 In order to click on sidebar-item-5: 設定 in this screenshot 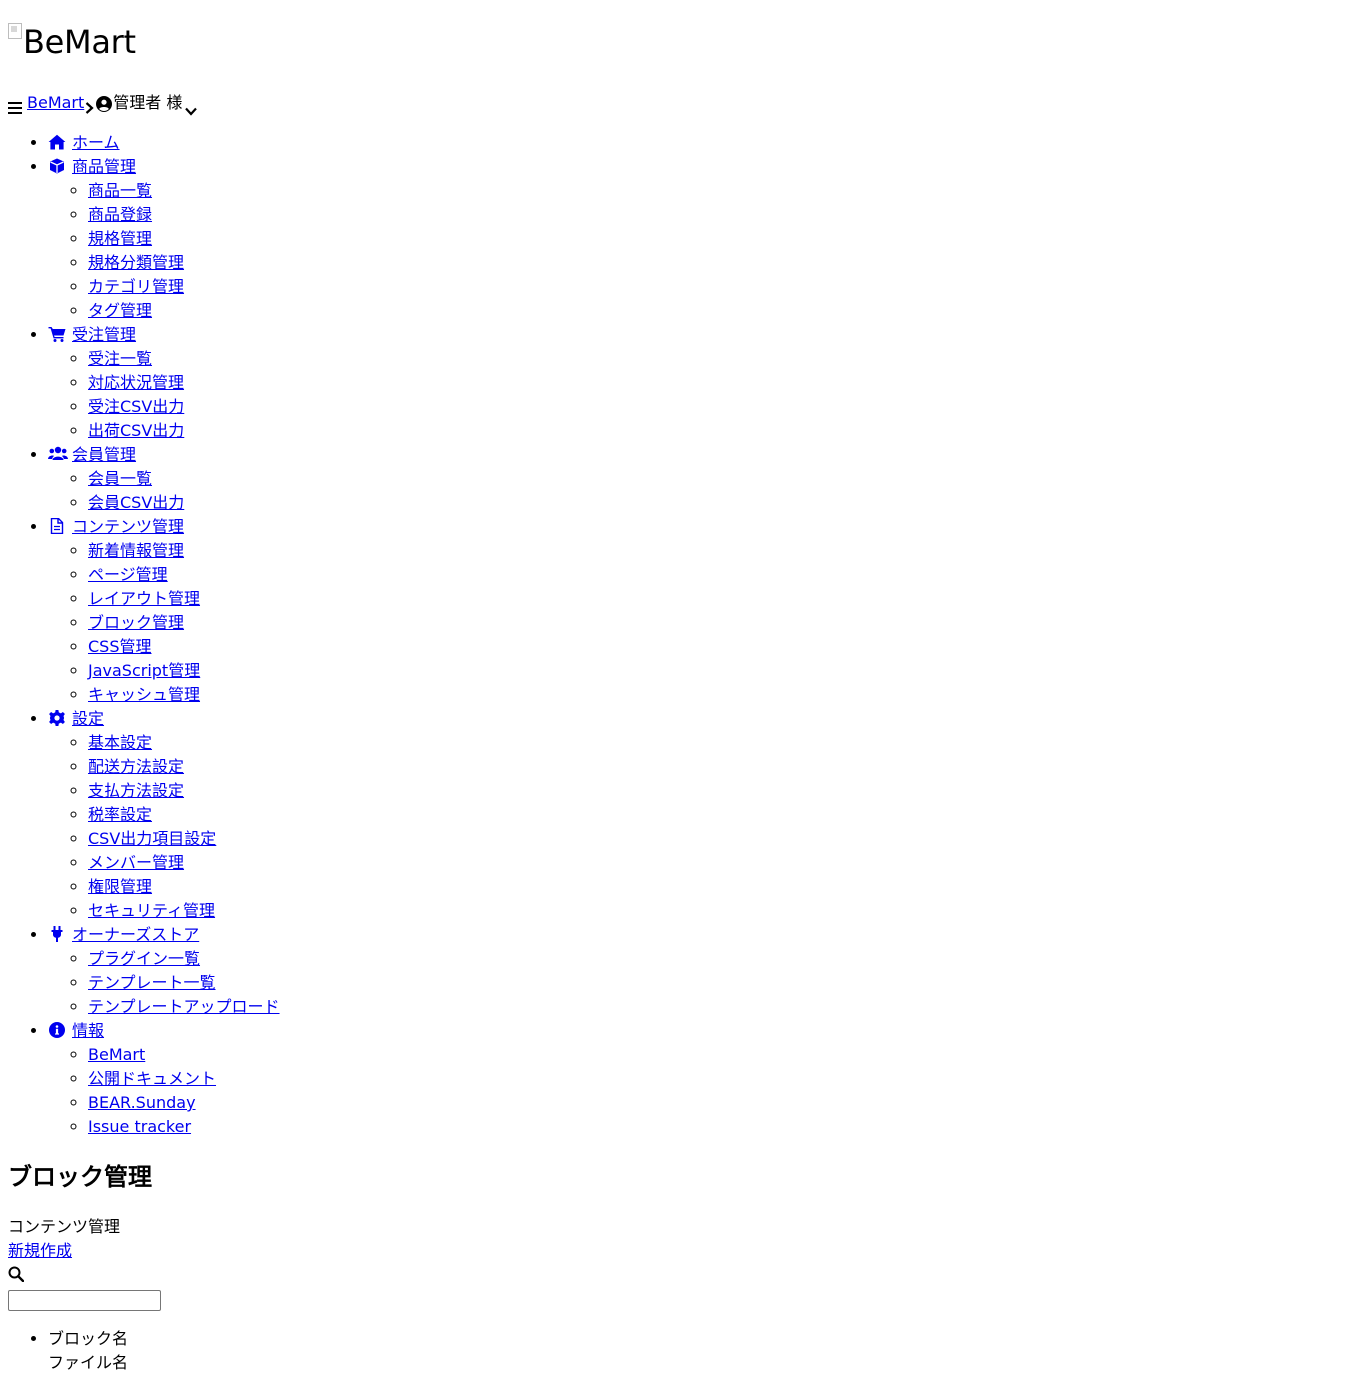, I will do `click(76, 718)`.